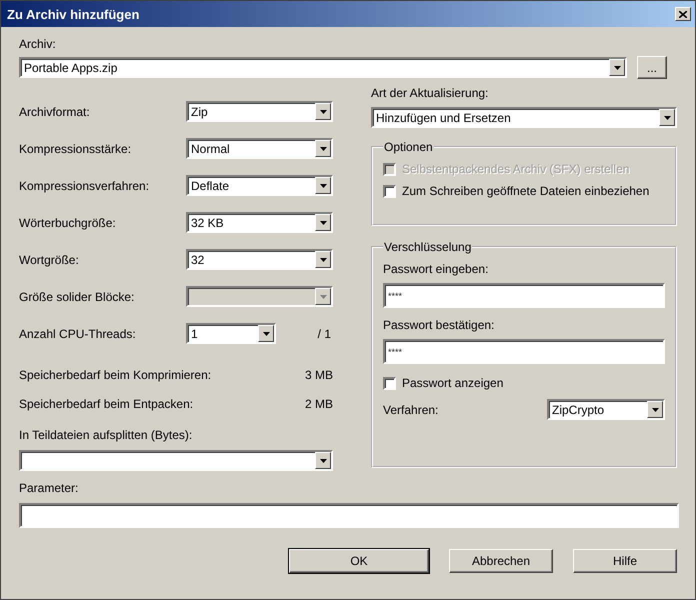  What do you see at coordinates (176, 460) in the screenshot?
I see `split-combo` at bounding box center [176, 460].